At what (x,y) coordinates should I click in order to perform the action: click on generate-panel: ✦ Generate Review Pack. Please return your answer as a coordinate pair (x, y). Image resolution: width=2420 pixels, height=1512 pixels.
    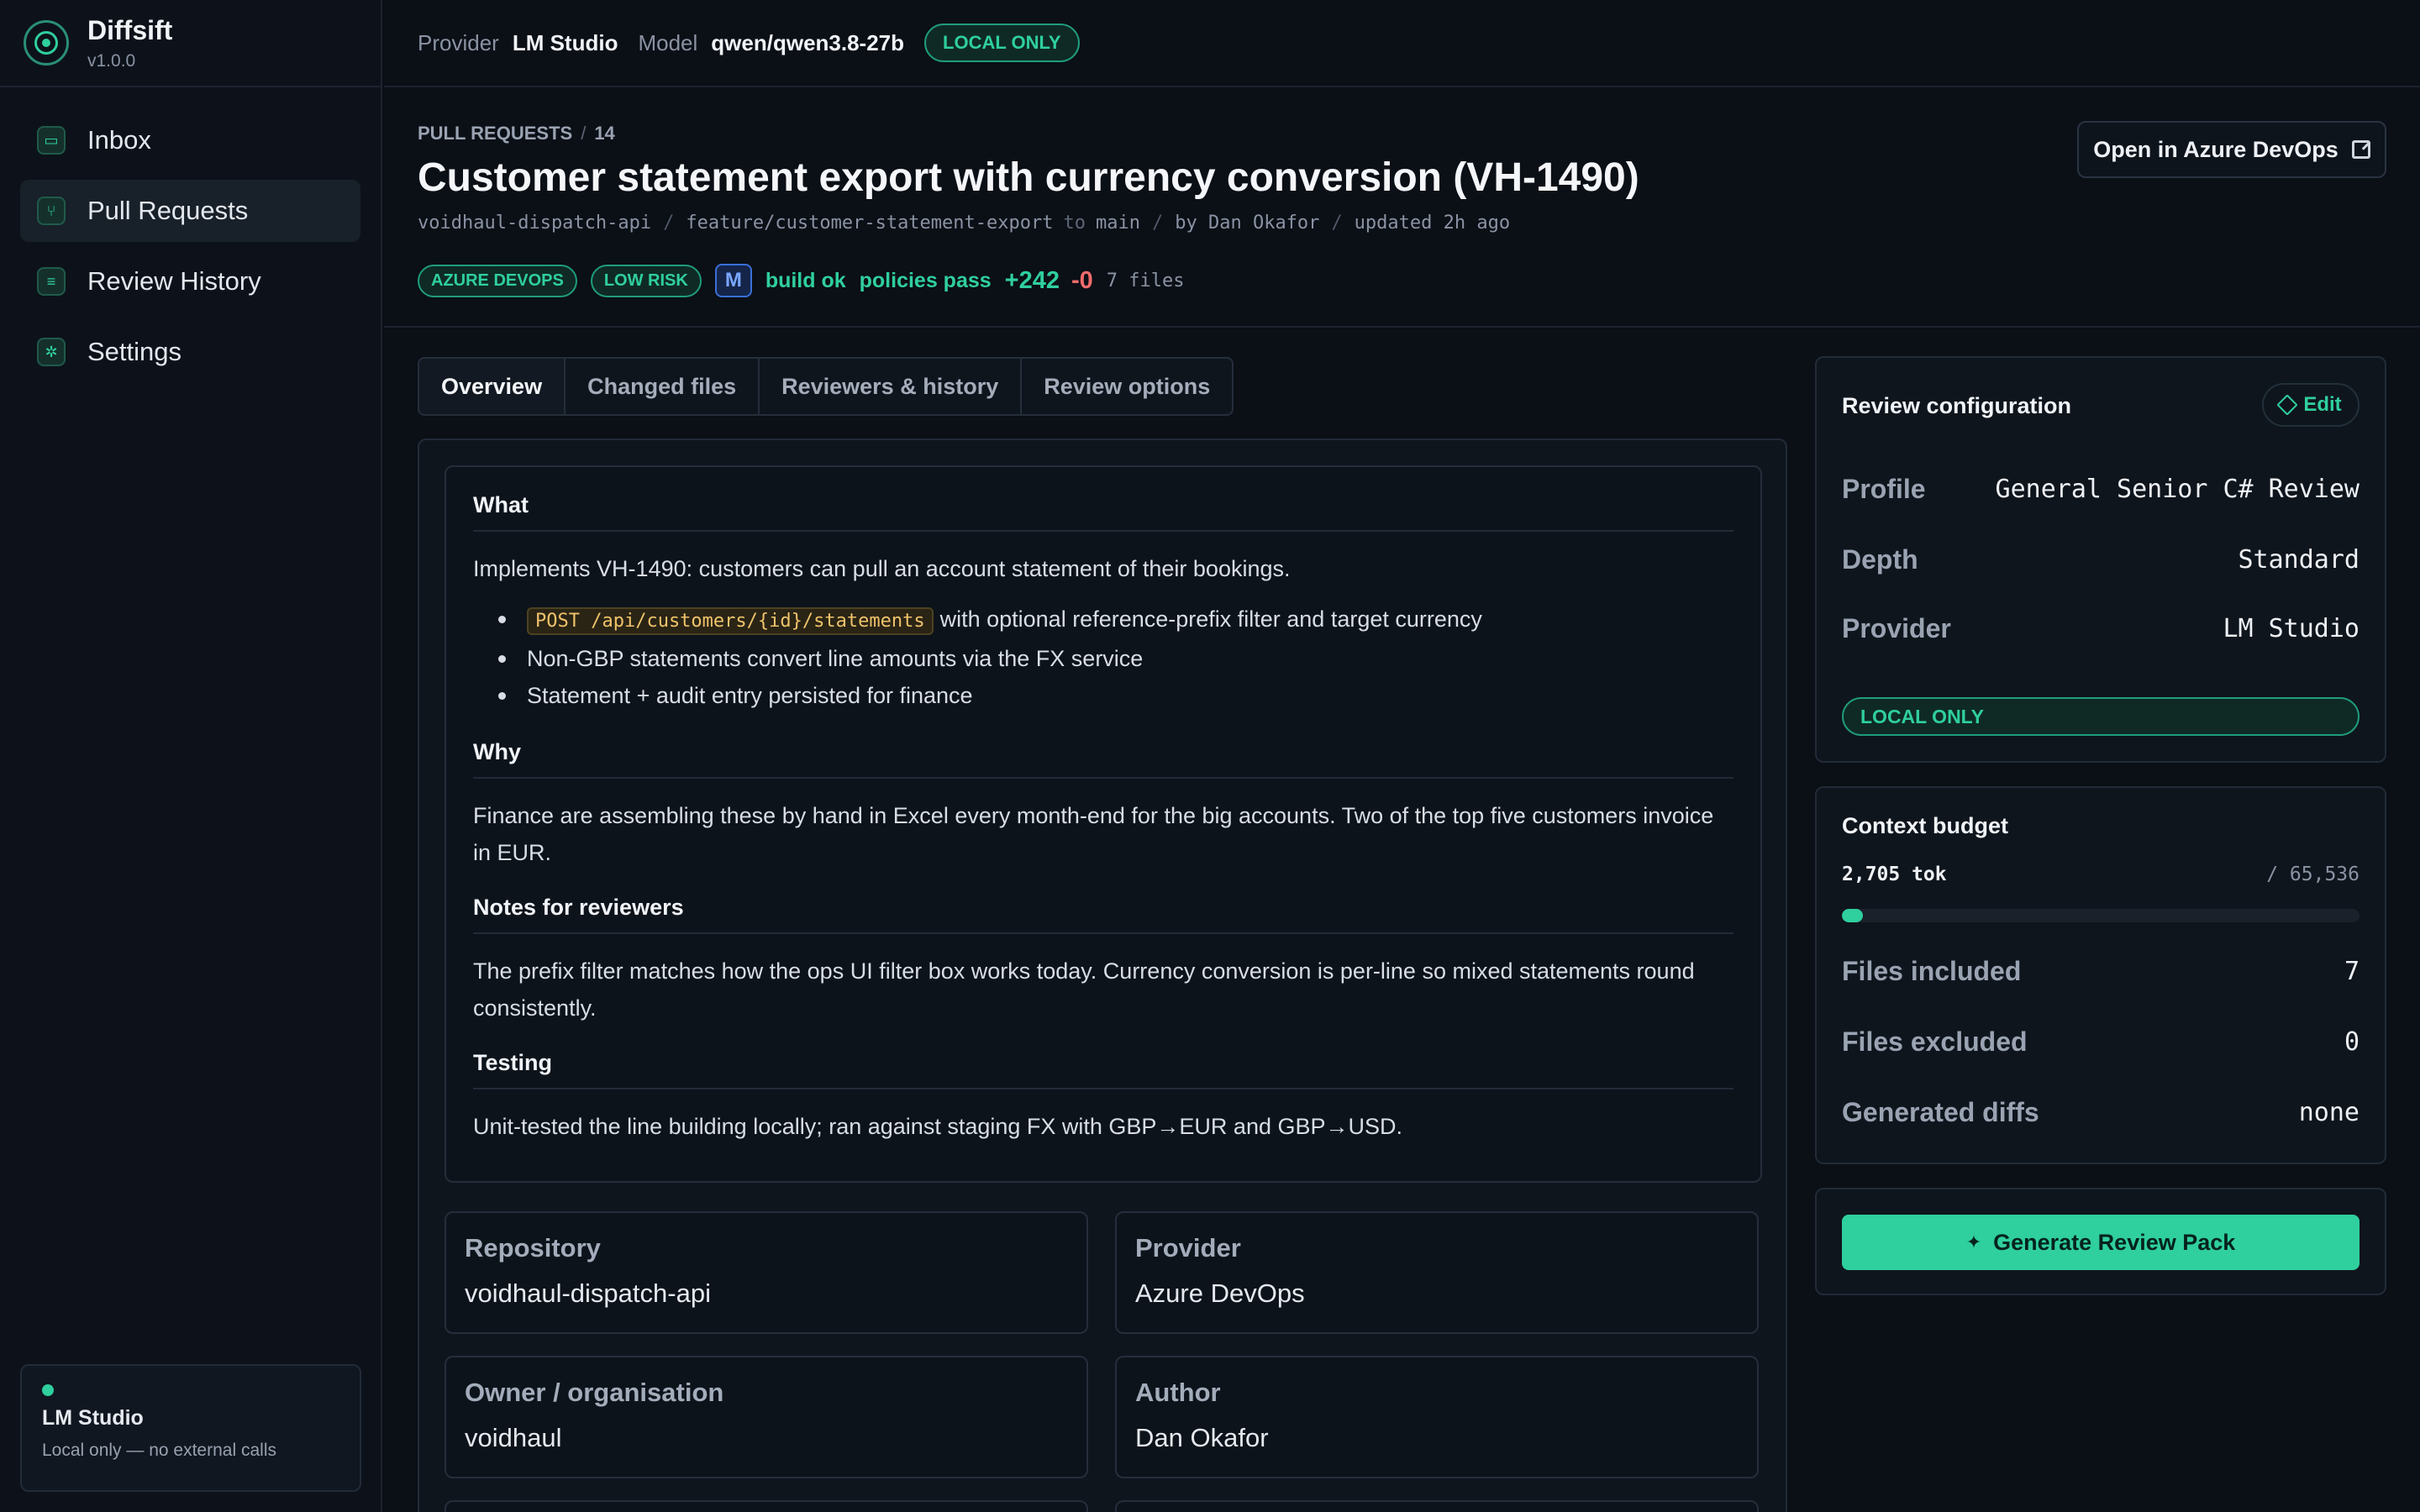
    Looking at the image, I should click on (2100, 1241).